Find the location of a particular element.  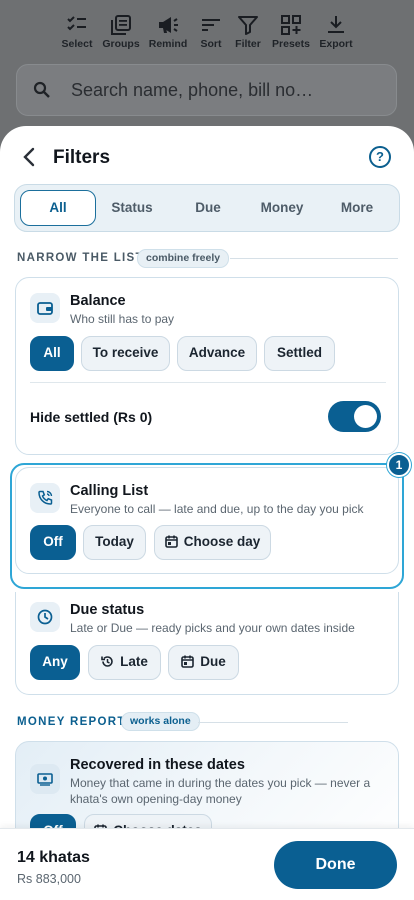

wallet-icon is located at coordinates (45, 308).